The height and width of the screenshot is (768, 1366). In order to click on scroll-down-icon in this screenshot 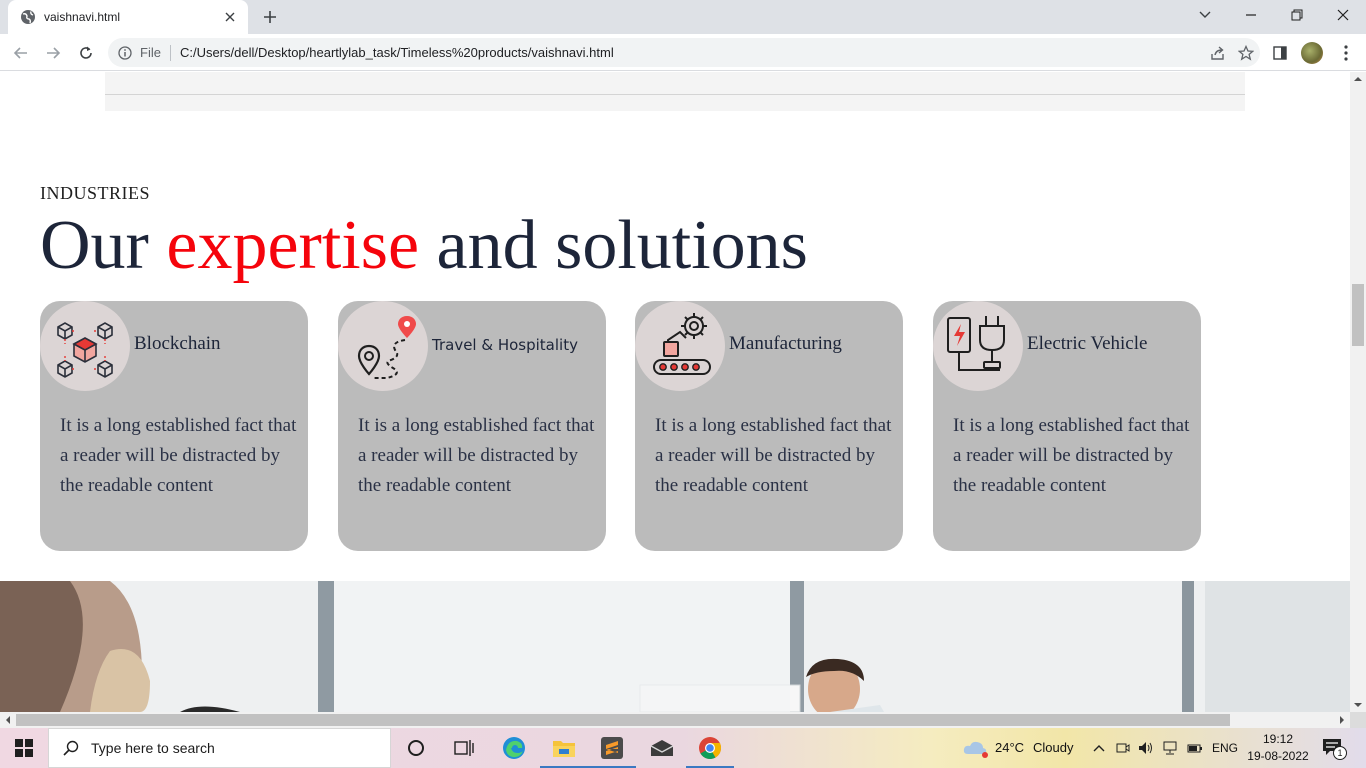, I will do `click(1358, 705)`.